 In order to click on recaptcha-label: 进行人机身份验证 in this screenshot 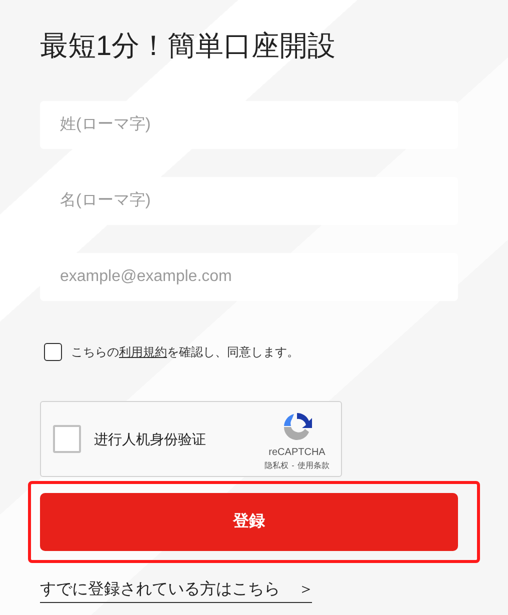, I will do `click(150, 439)`.